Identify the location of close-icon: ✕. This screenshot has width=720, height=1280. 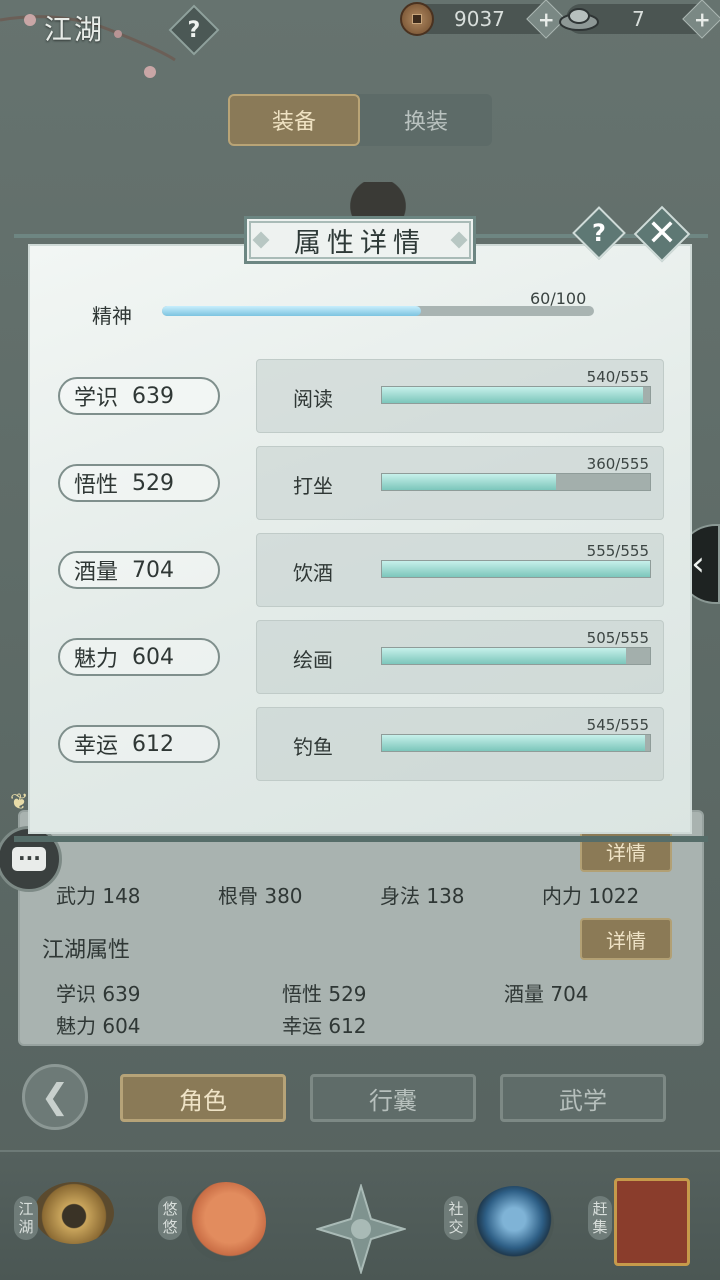
(662, 233).